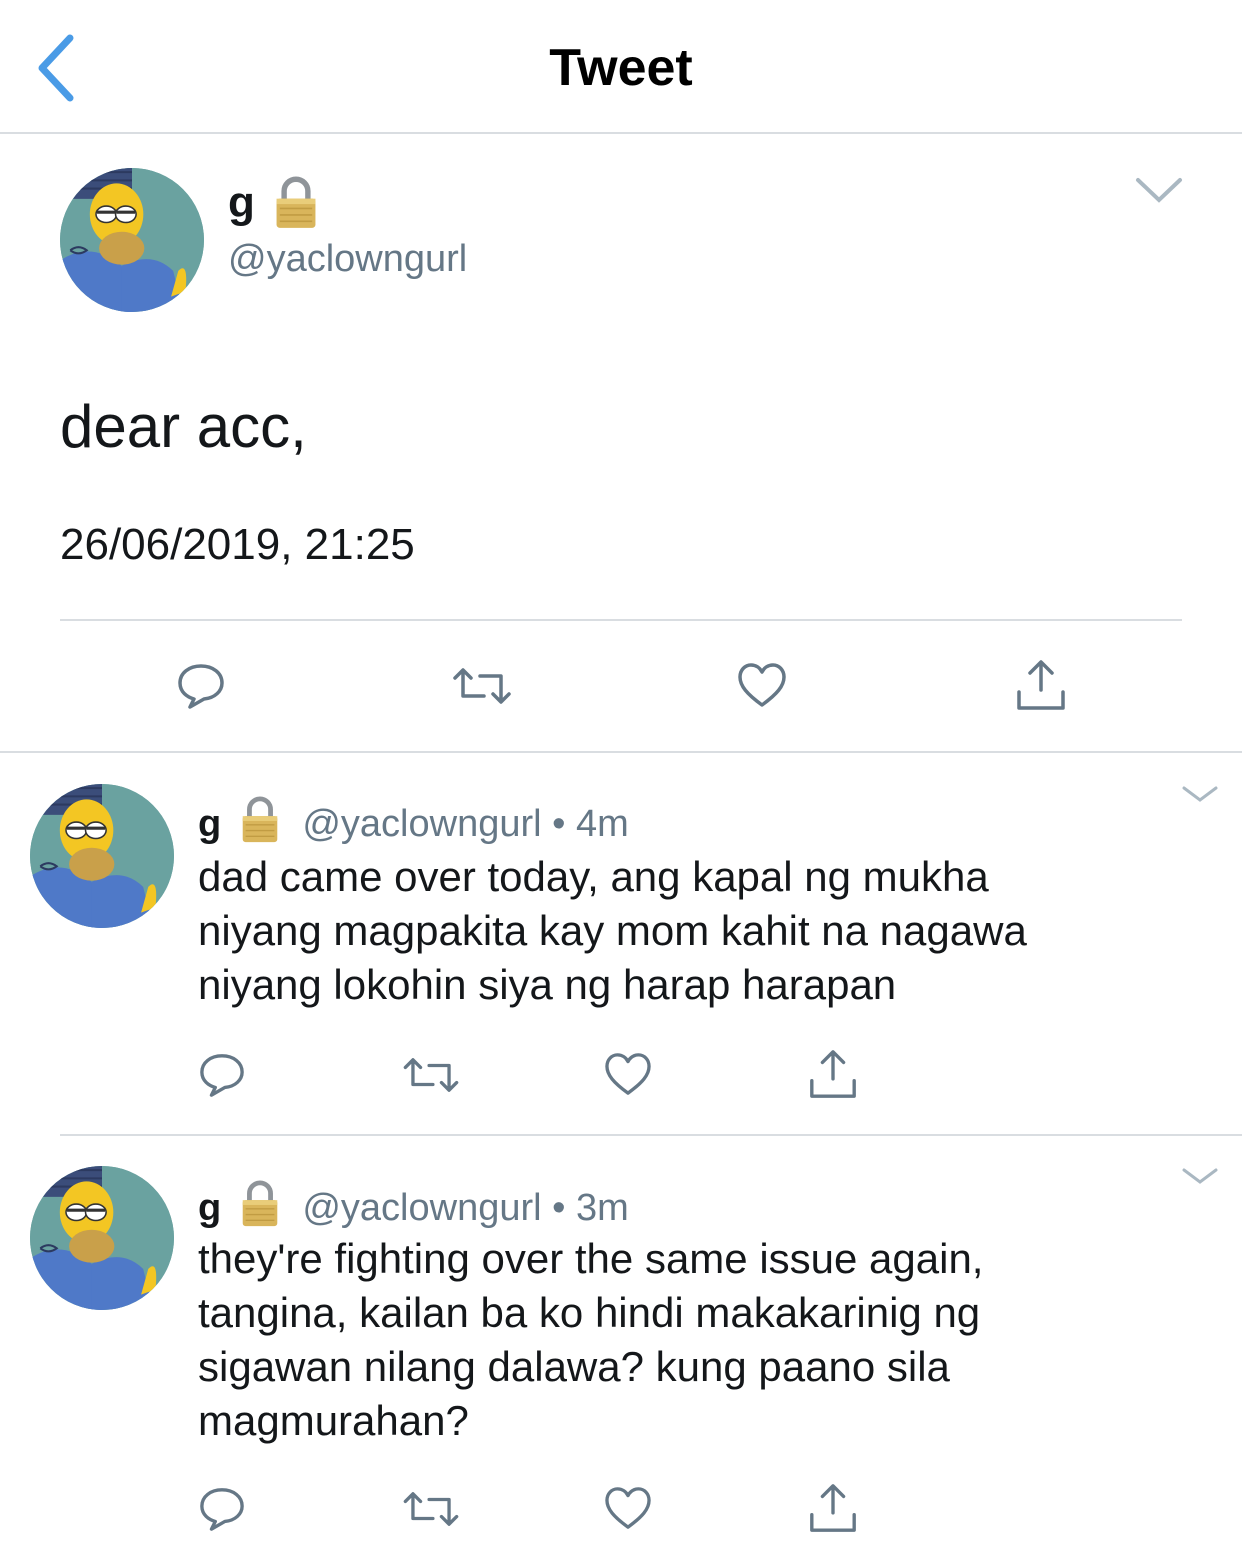  What do you see at coordinates (621, 68) in the screenshot?
I see `page-title: Tweet` at bounding box center [621, 68].